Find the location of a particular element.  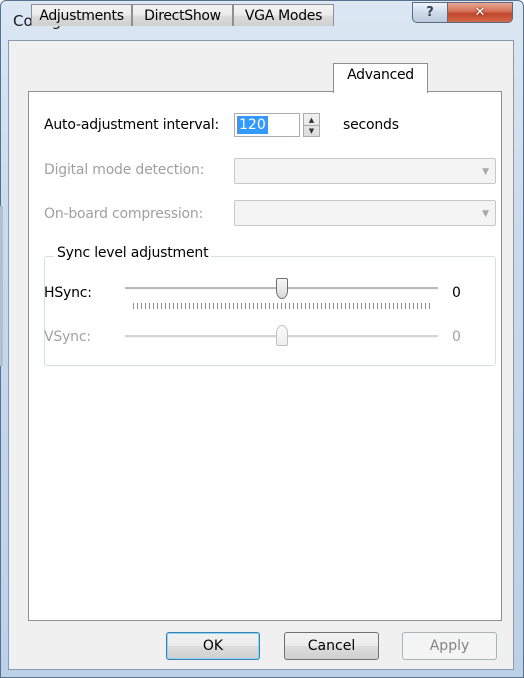

auto-adjust-unit: seconds is located at coordinates (371, 125).